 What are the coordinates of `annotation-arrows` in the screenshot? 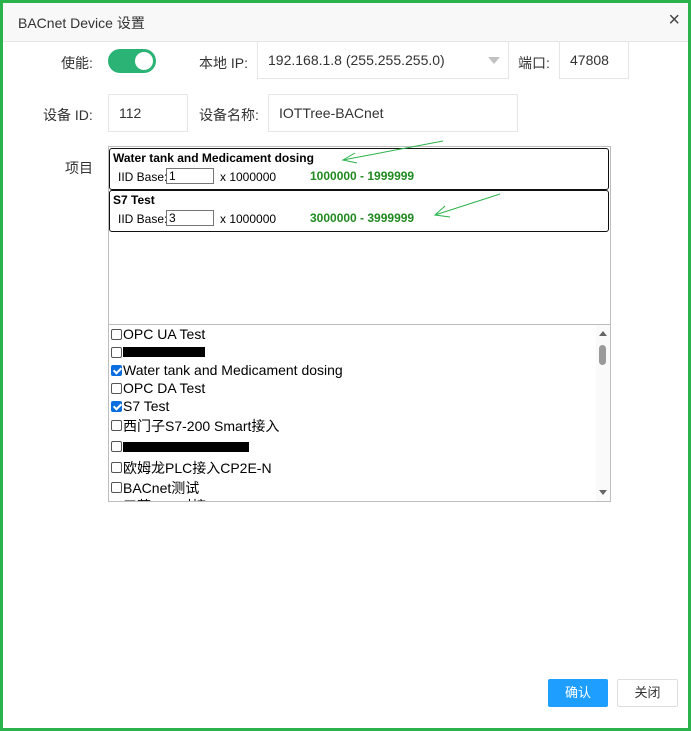 It's located at (421, 179).